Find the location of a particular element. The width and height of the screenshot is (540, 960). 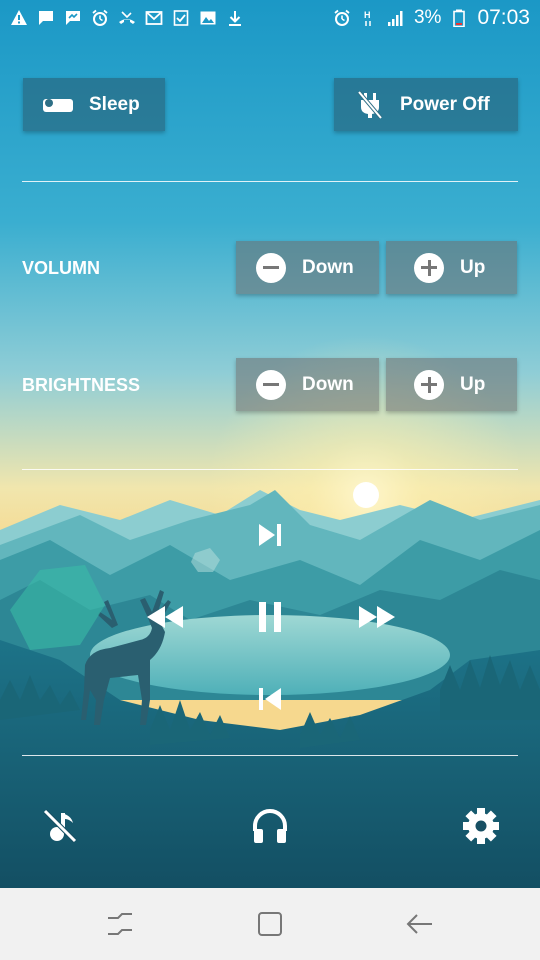

download-icon is located at coordinates (235, 18).